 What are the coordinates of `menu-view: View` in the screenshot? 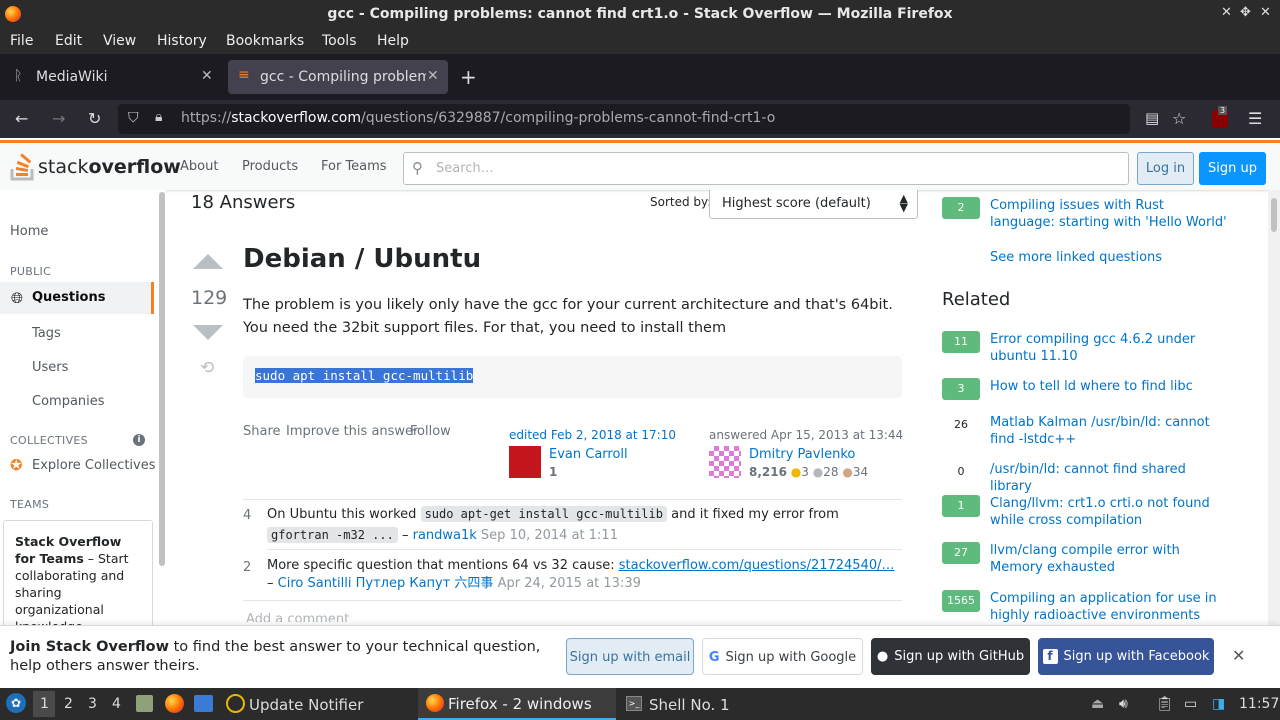 It's located at (119, 41).